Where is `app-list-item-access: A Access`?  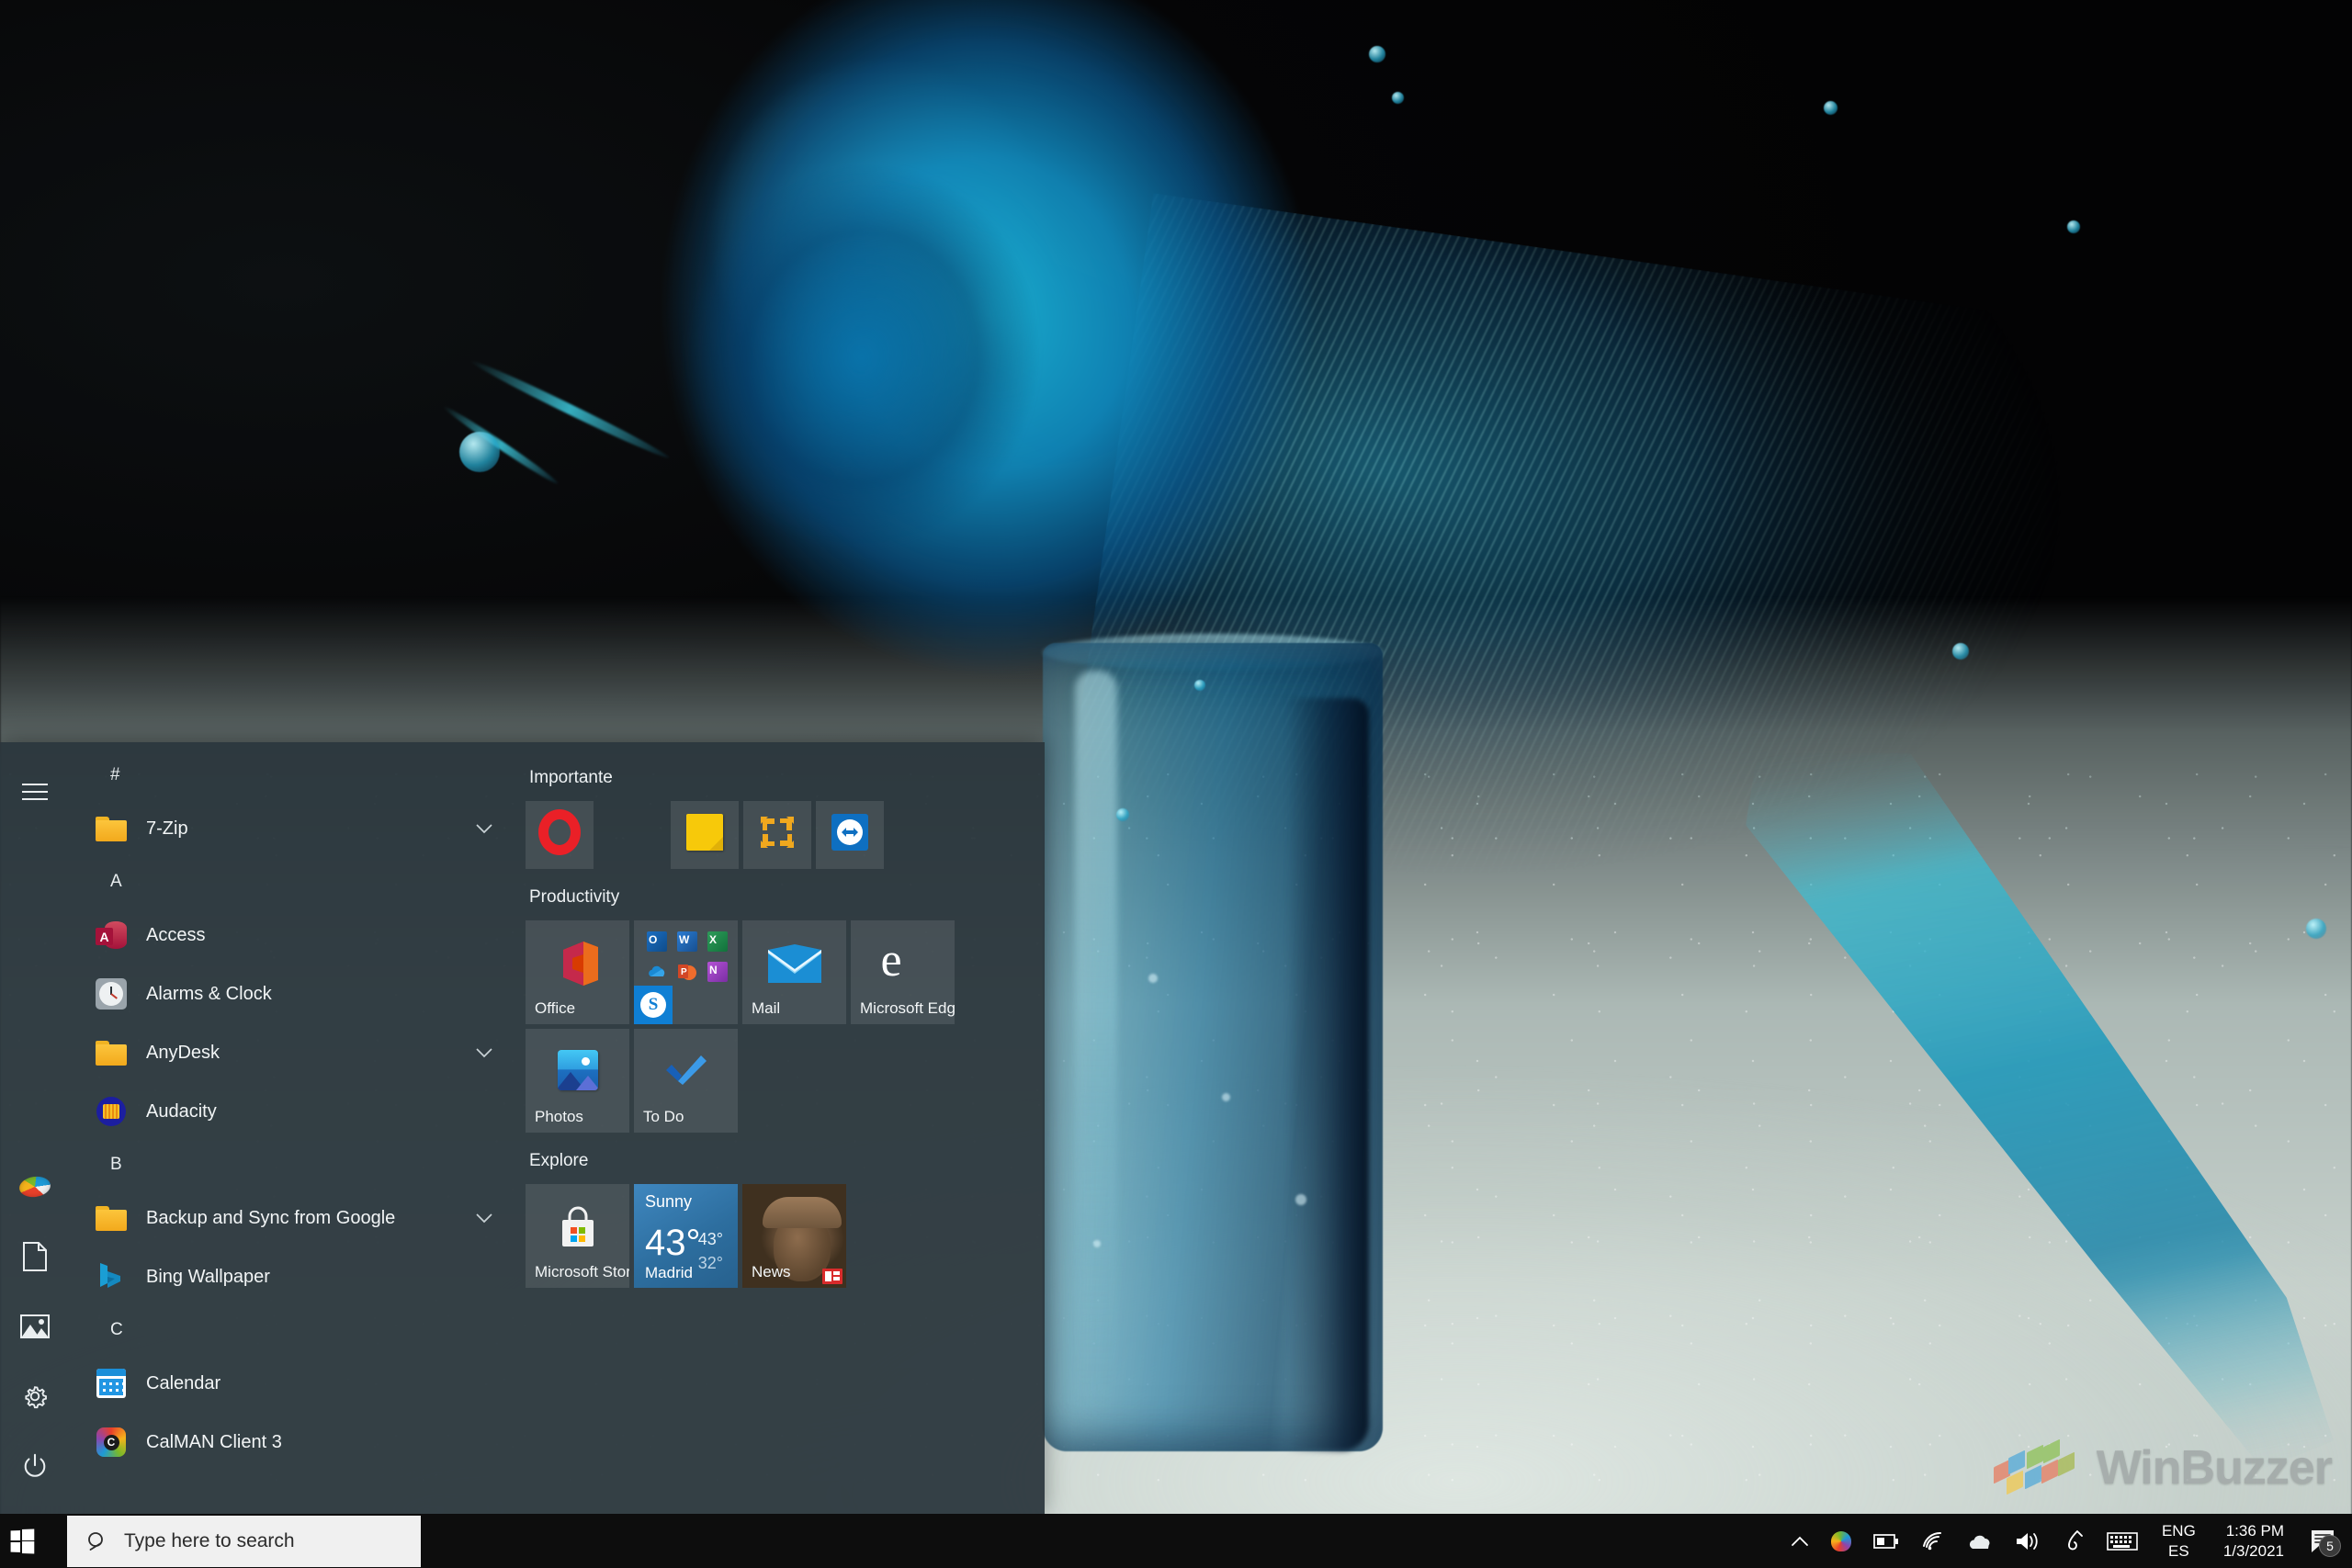 app-list-item-access: A Access is located at coordinates (289, 935).